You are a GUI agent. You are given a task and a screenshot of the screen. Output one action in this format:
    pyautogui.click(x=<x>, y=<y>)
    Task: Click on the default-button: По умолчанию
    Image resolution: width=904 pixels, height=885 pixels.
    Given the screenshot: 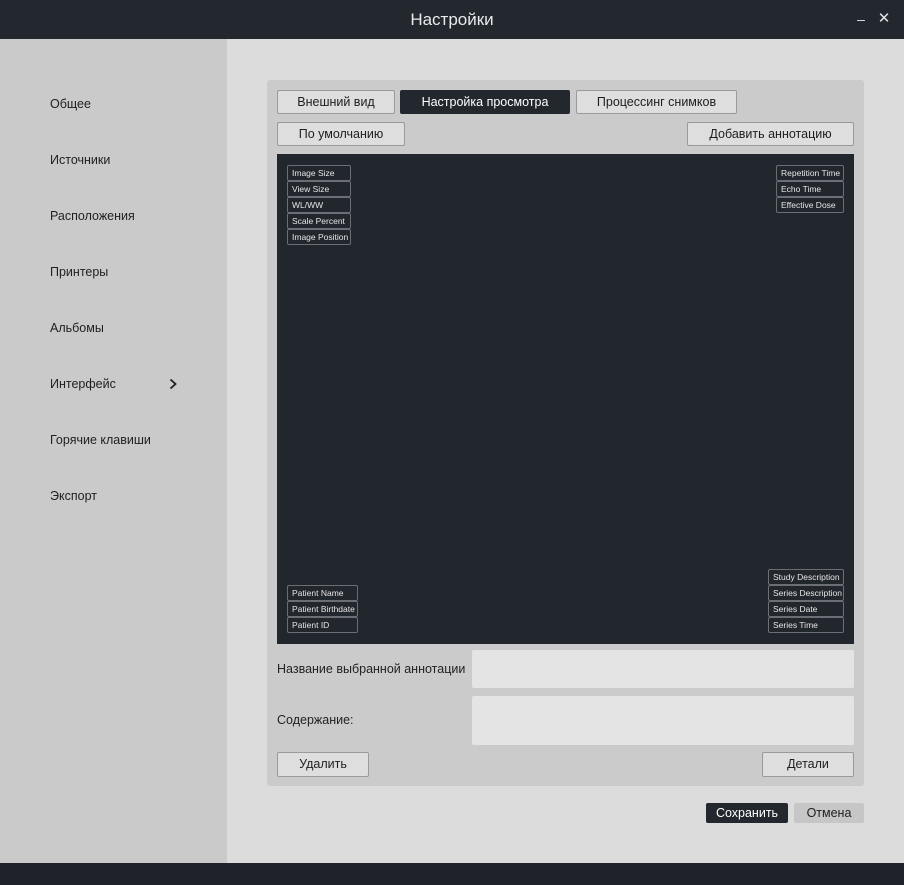 What is the action you would take?
    pyautogui.click(x=341, y=134)
    